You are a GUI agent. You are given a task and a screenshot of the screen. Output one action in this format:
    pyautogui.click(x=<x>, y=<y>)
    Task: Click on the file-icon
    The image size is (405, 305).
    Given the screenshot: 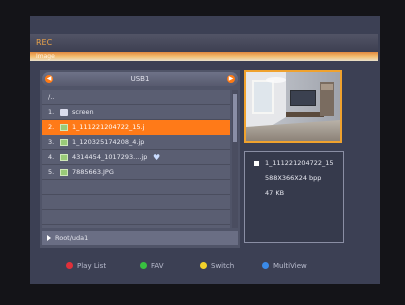 What is the action you would take?
    pyautogui.click(x=256, y=163)
    